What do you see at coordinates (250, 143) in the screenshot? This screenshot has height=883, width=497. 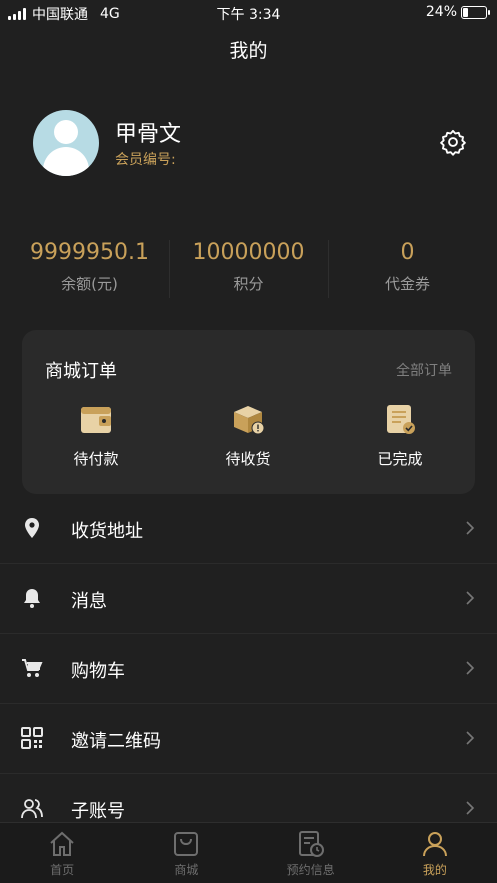 I see `profile-section: 甲骨文 会员编号:` at bounding box center [250, 143].